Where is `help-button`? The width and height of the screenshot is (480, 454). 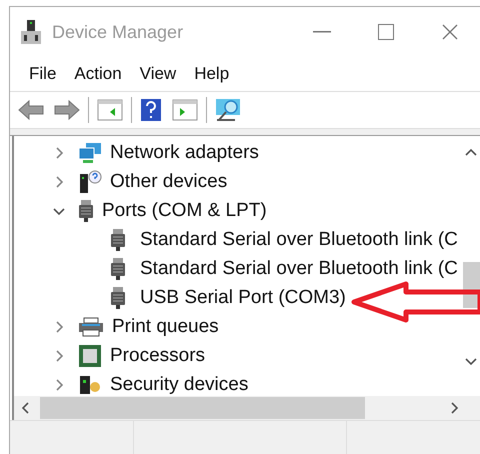
help-button is located at coordinates (151, 110).